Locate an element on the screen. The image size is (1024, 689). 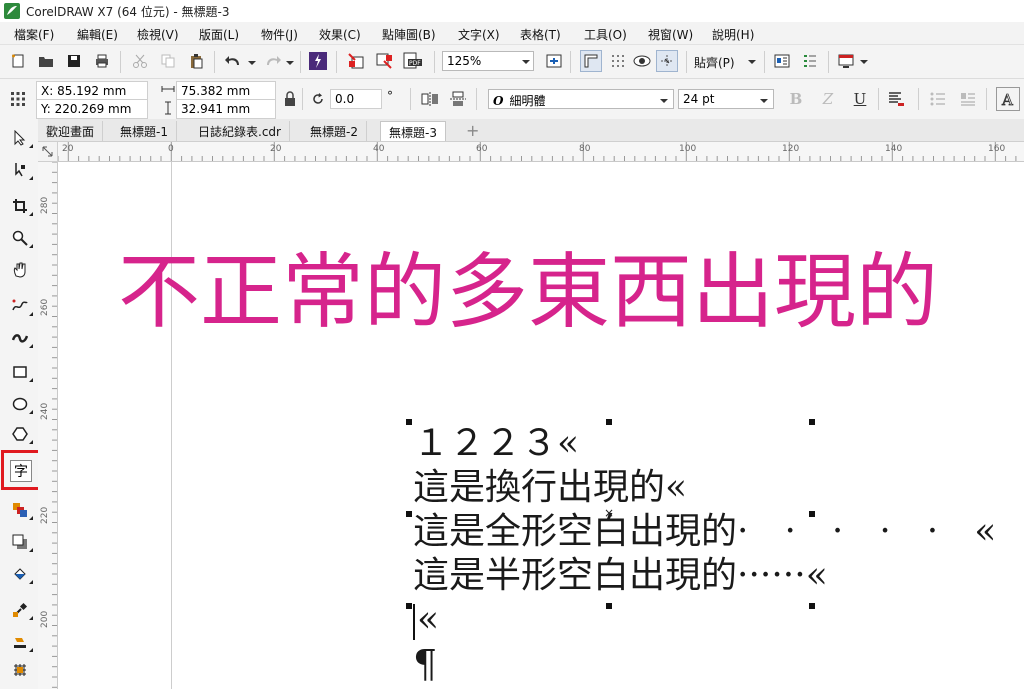
welcome-screen-icon is located at coordinates (782, 61).